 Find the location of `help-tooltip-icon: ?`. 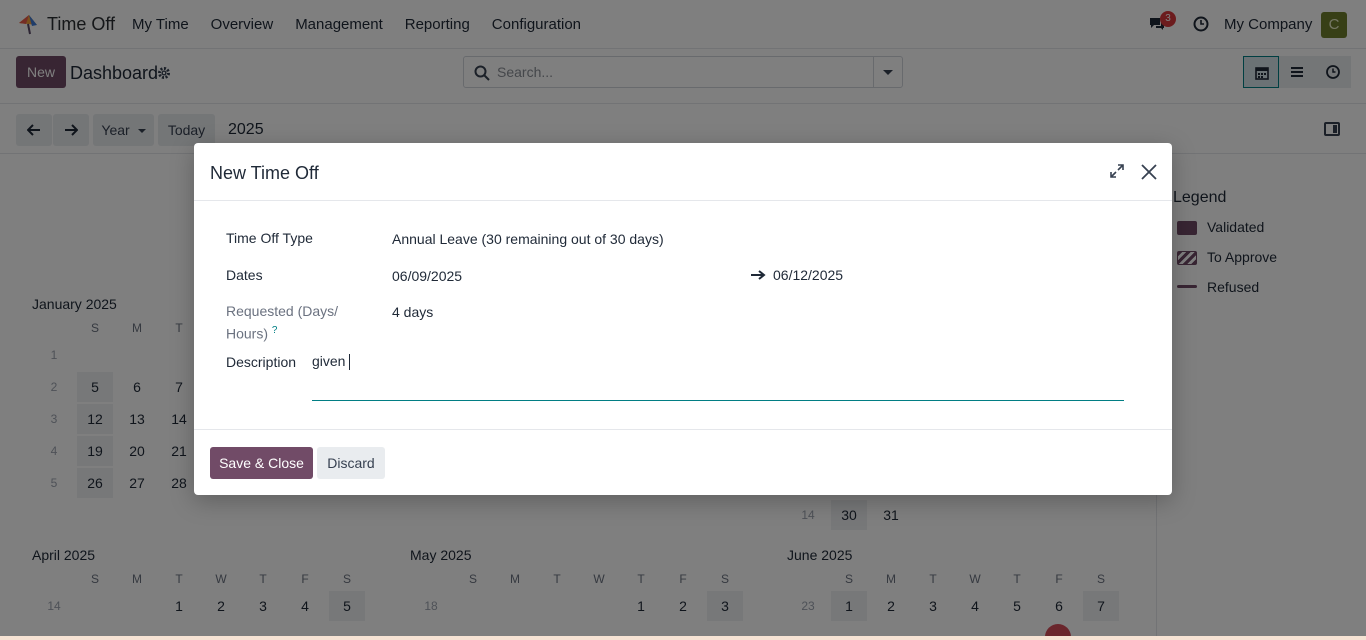

help-tooltip-icon: ? is located at coordinates (275, 330).